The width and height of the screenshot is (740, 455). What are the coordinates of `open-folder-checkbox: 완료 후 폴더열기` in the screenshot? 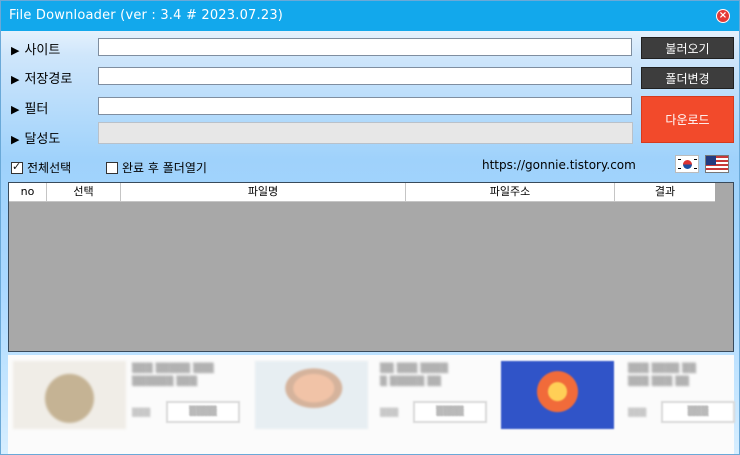 It's located at (156, 167).